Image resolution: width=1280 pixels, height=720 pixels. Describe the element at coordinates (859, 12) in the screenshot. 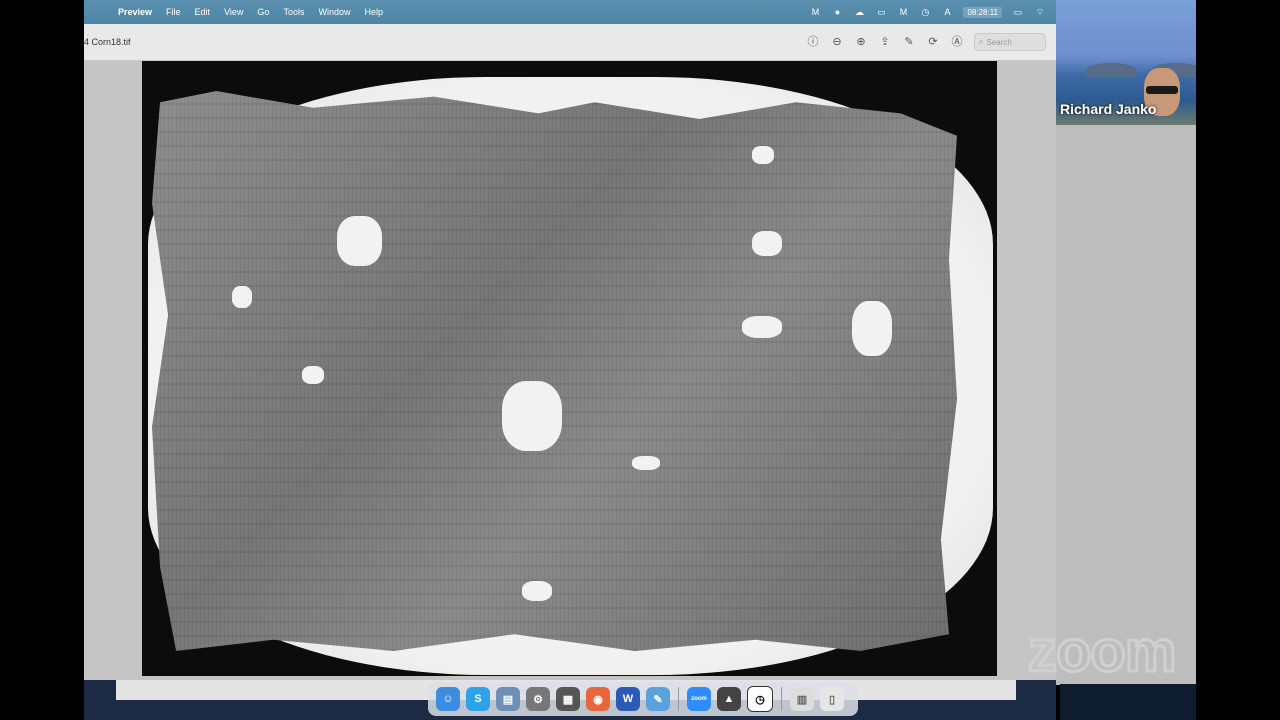

I see `cloud-icon: ☁` at that location.